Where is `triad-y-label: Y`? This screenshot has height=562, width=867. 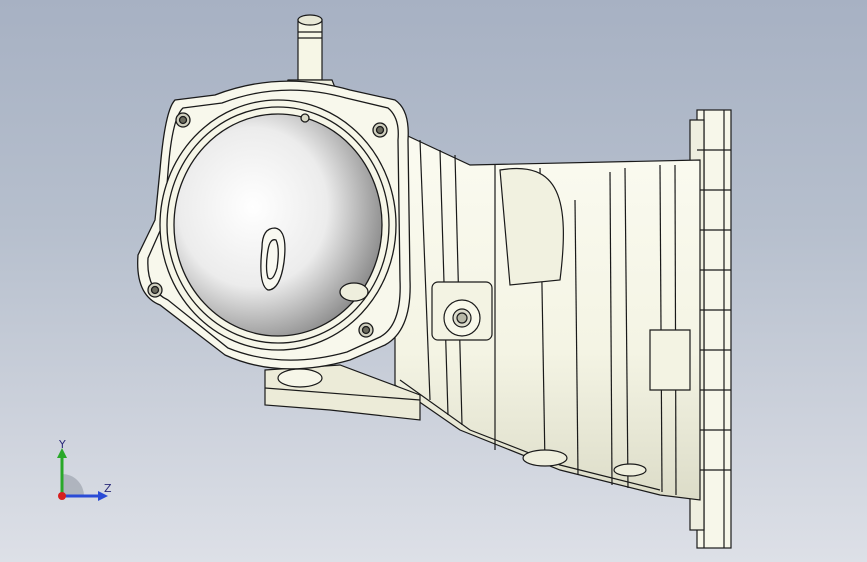 triad-y-label: Y is located at coordinates (62, 445).